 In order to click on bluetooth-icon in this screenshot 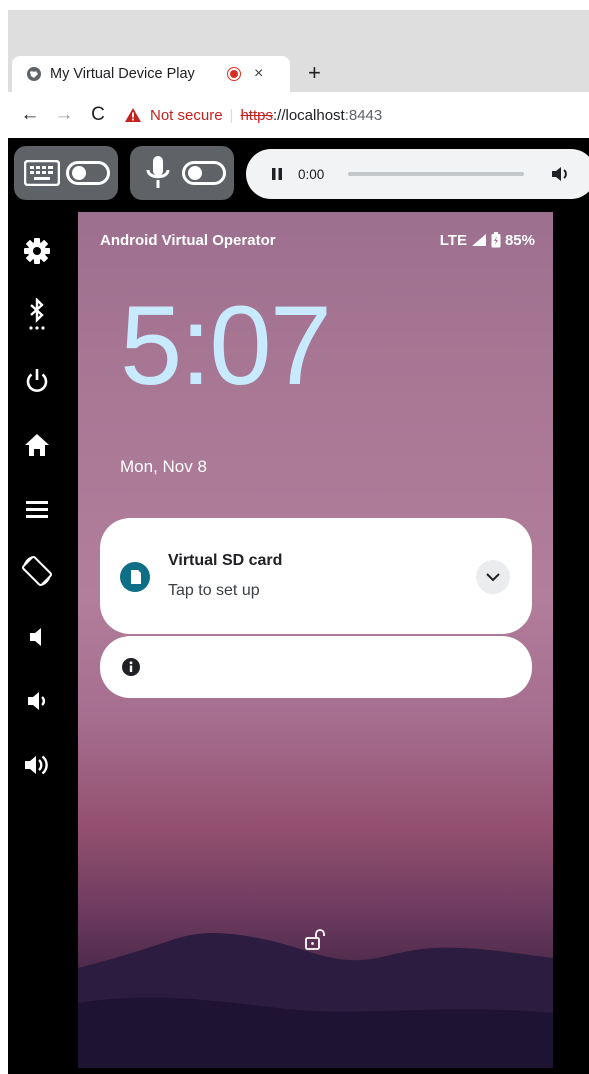, I will do `click(37, 315)`.